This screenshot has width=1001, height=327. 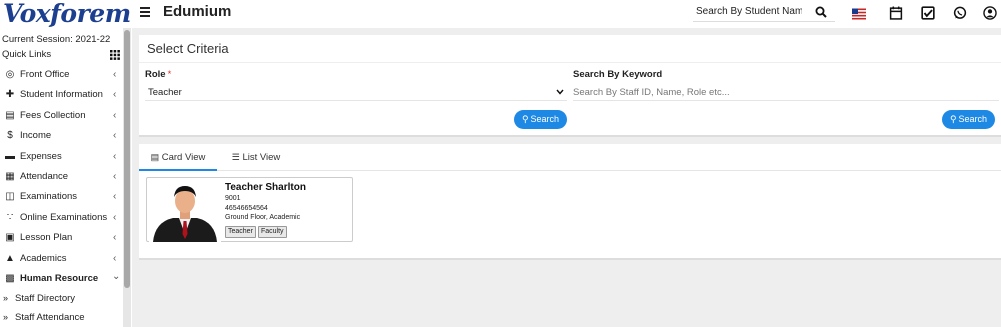 What do you see at coordinates (618, 74) in the screenshot?
I see `keyword-label: Search By Keyword` at bounding box center [618, 74].